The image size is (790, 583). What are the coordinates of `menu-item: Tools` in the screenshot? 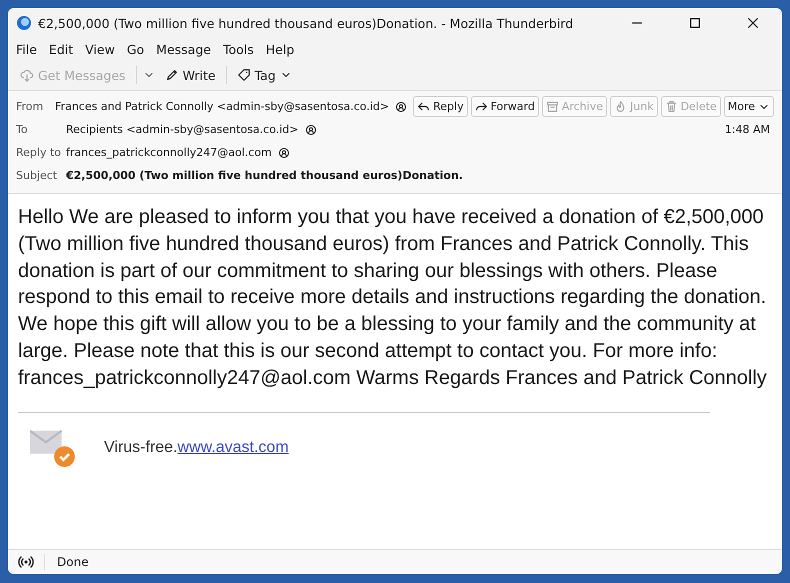 It's located at (238, 49).